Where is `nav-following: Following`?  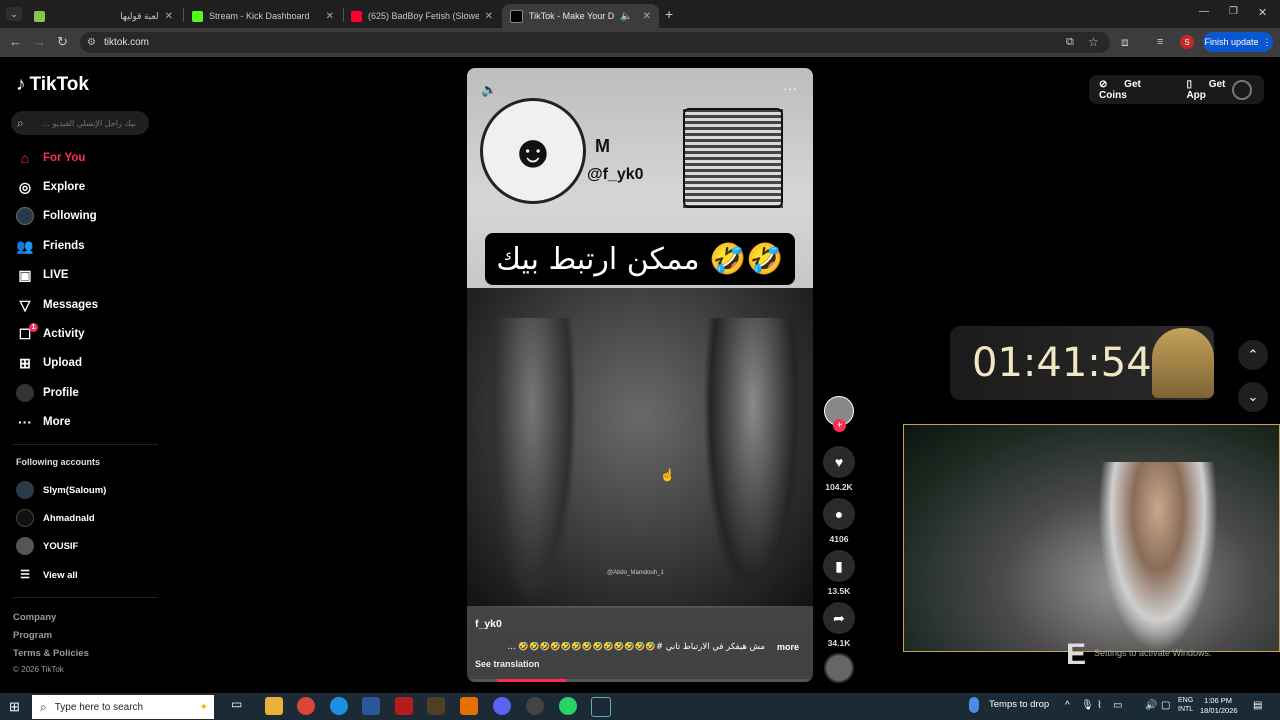
nav-following: Following is located at coordinates (56, 216).